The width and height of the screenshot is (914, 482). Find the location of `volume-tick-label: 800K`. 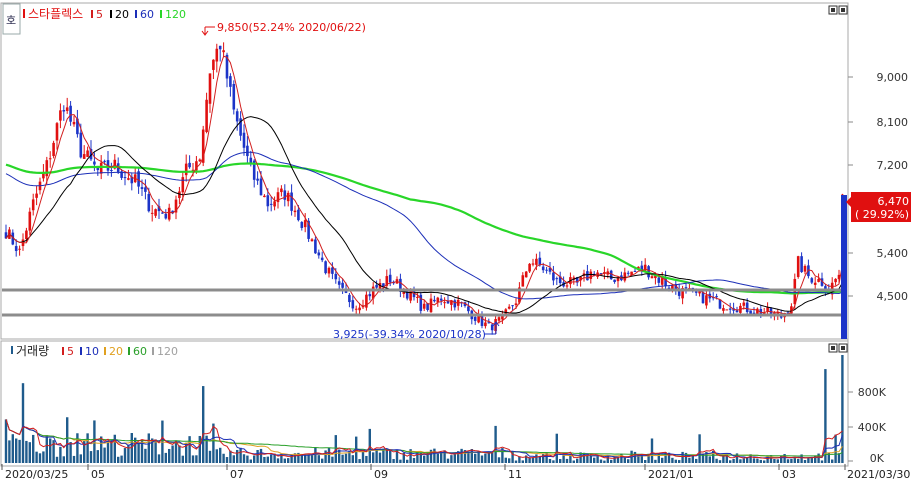

volume-tick-label: 800K is located at coordinates (872, 392).